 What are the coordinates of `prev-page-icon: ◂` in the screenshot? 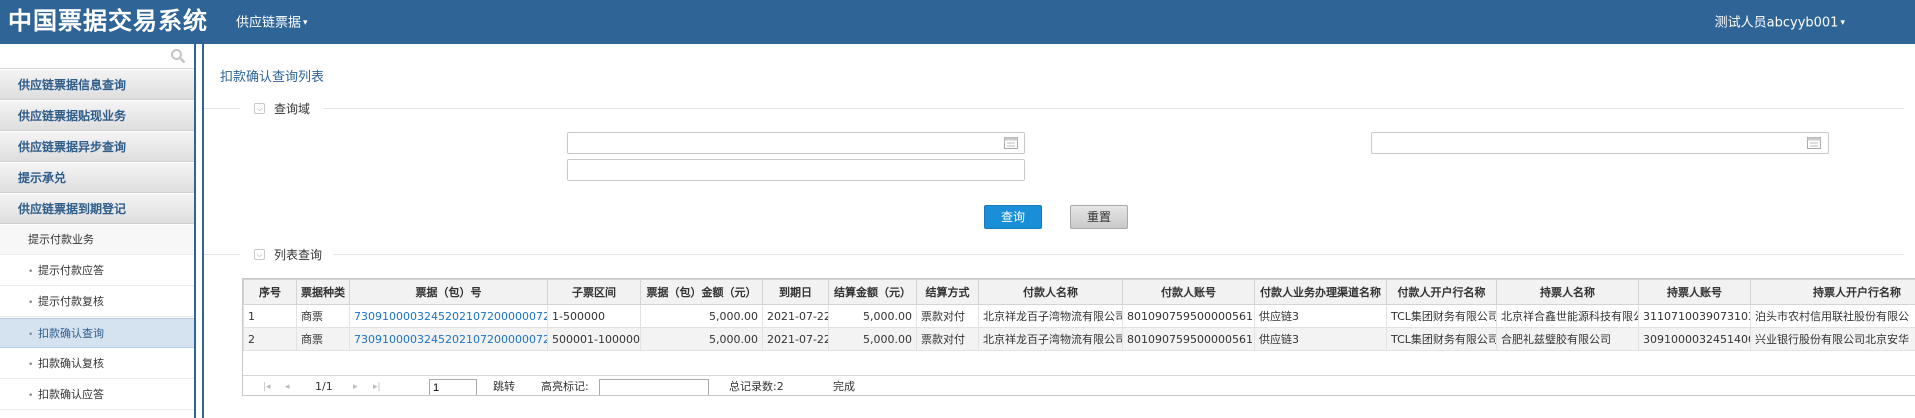 It's located at (287, 387).